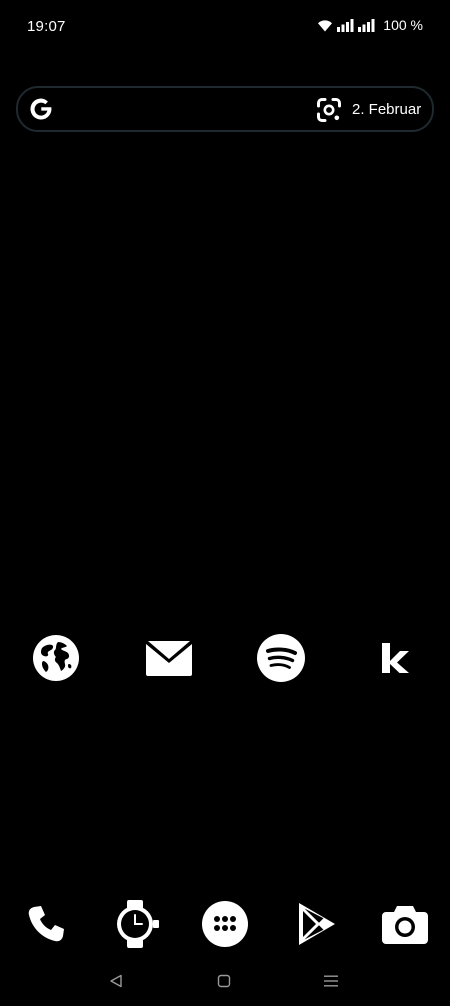 The height and width of the screenshot is (1006, 450). I want to click on play-store-app, so click(316, 924).